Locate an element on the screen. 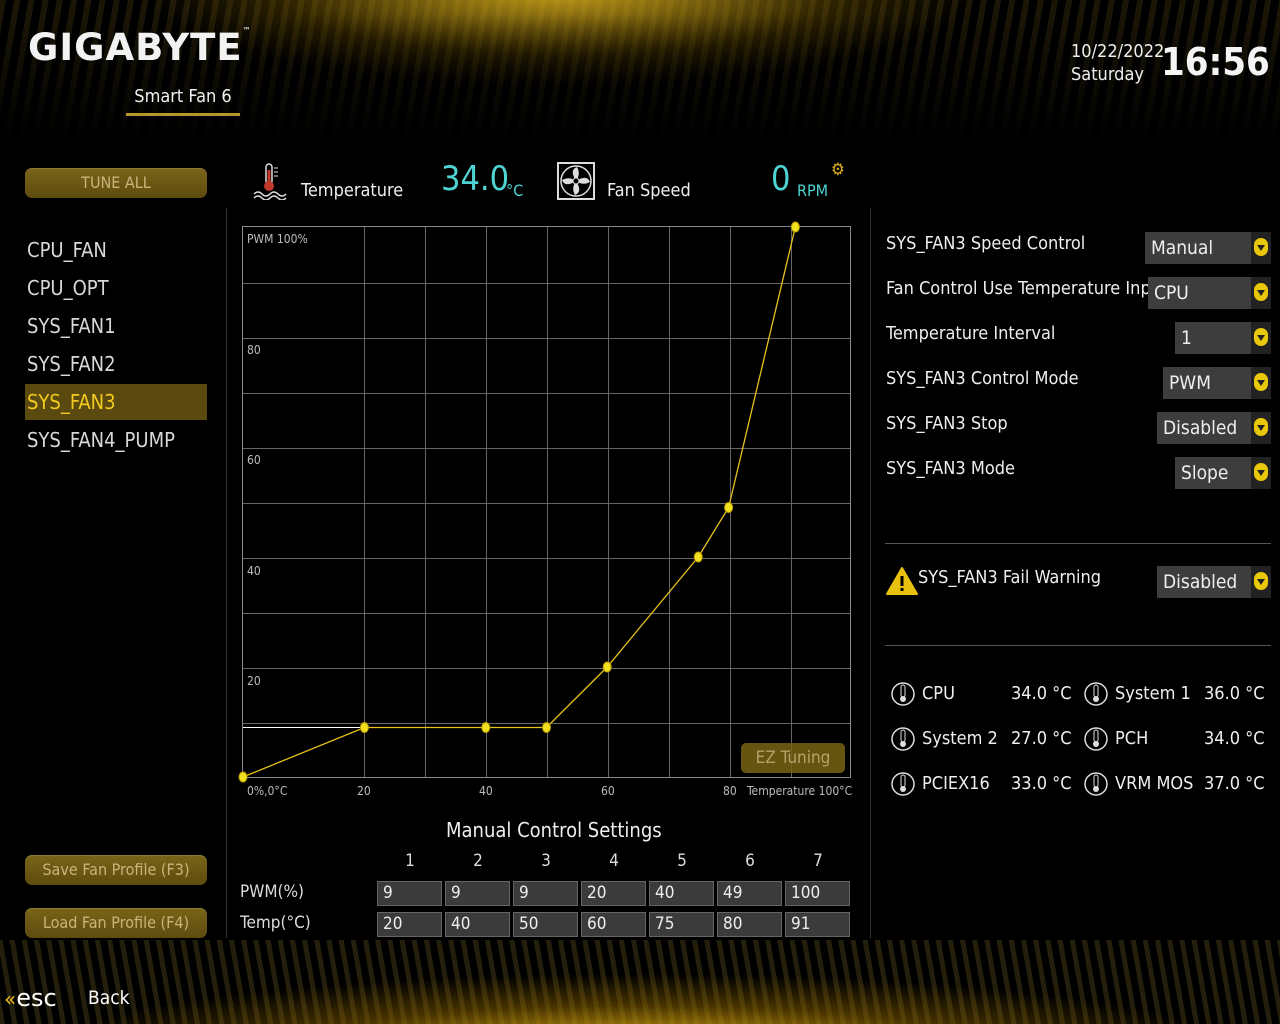 The height and width of the screenshot is (1024, 1280). temperature-interval-label: Temperature Interval is located at coordinates (971, 333).